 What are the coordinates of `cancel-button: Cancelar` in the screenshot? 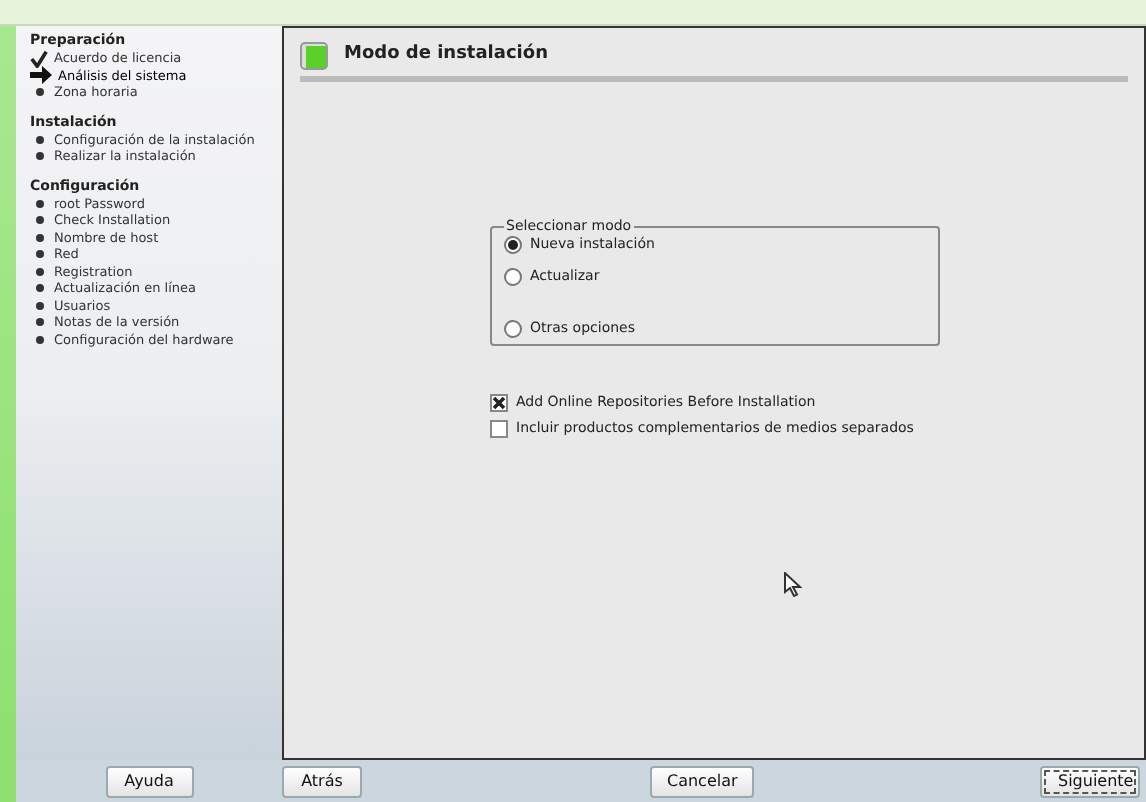 It's located at (701, 781).